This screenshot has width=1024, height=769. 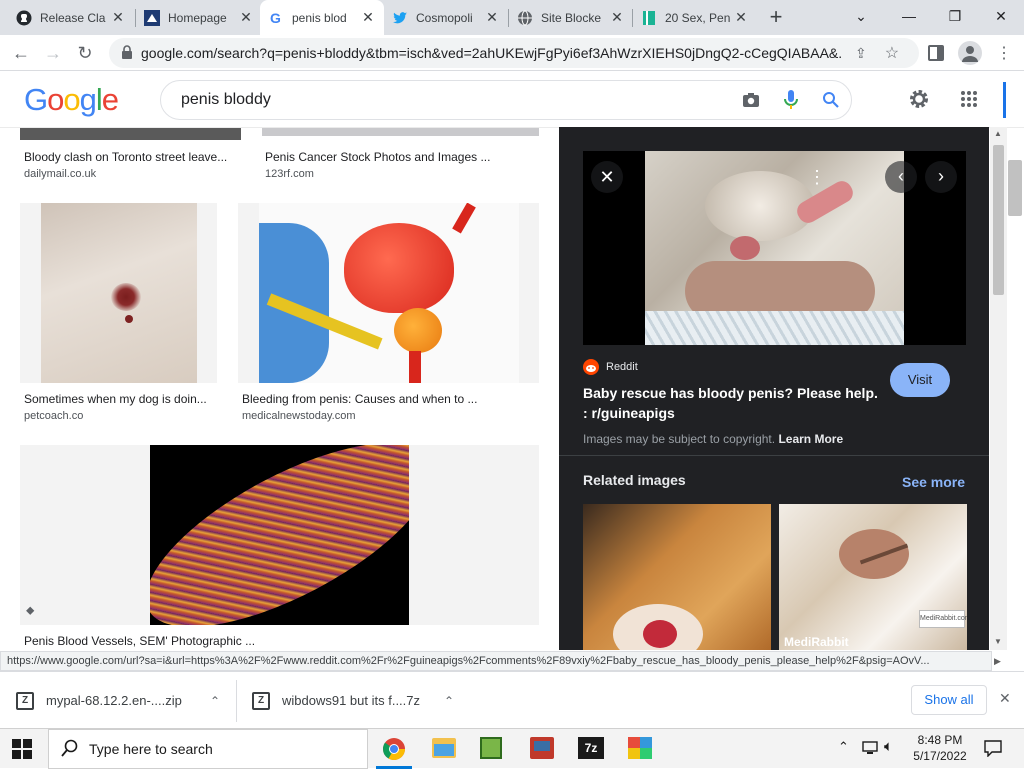 I want to click on taskbar-search-box: Type here to search, so click(x=208, y=749).